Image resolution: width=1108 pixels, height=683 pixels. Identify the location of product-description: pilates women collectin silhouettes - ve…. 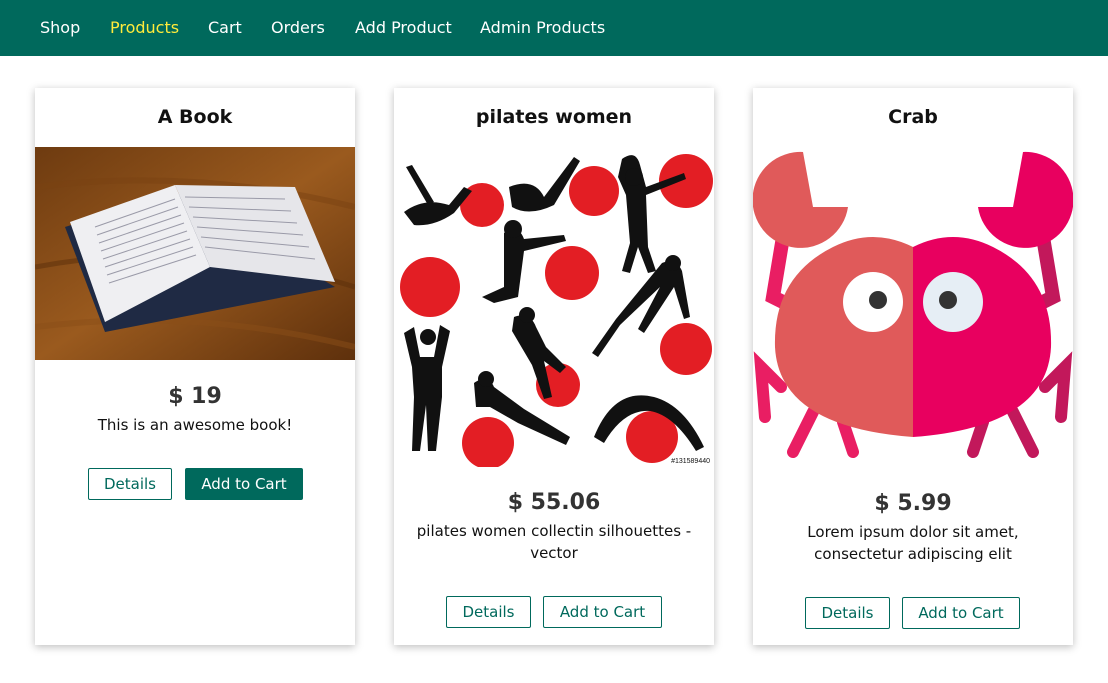
(554, 542).